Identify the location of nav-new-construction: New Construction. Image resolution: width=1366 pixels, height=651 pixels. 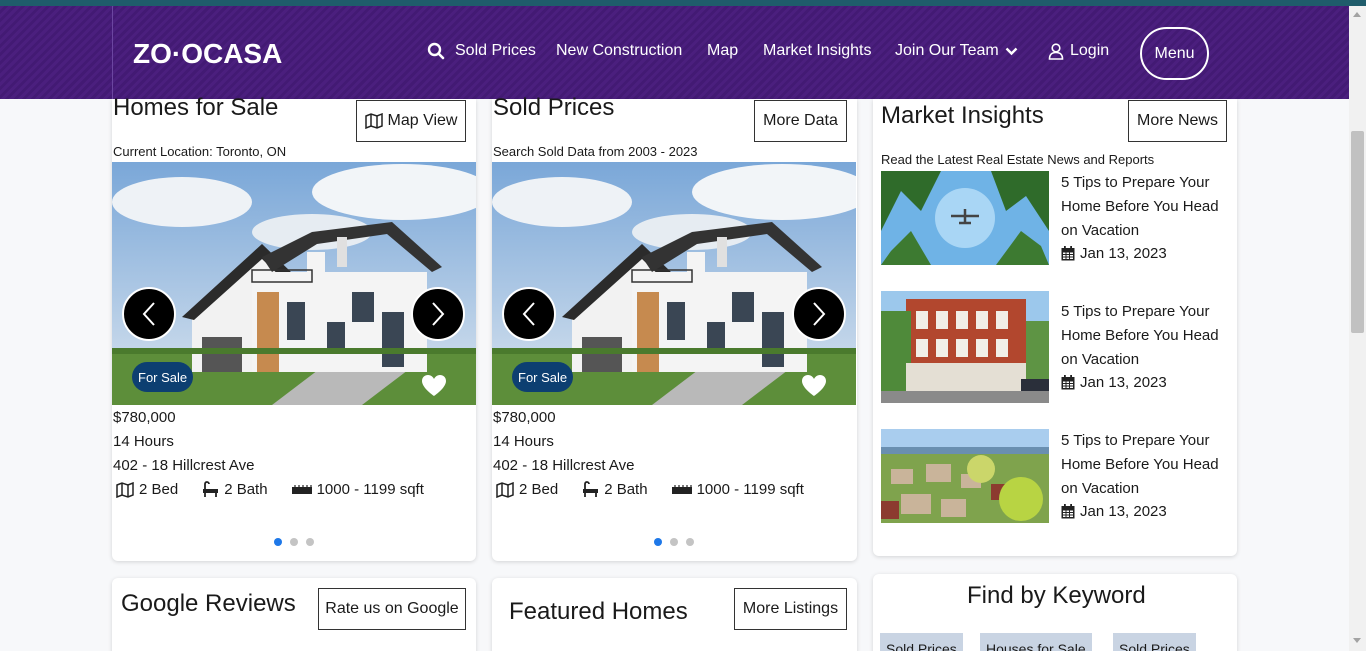
(619, 51).